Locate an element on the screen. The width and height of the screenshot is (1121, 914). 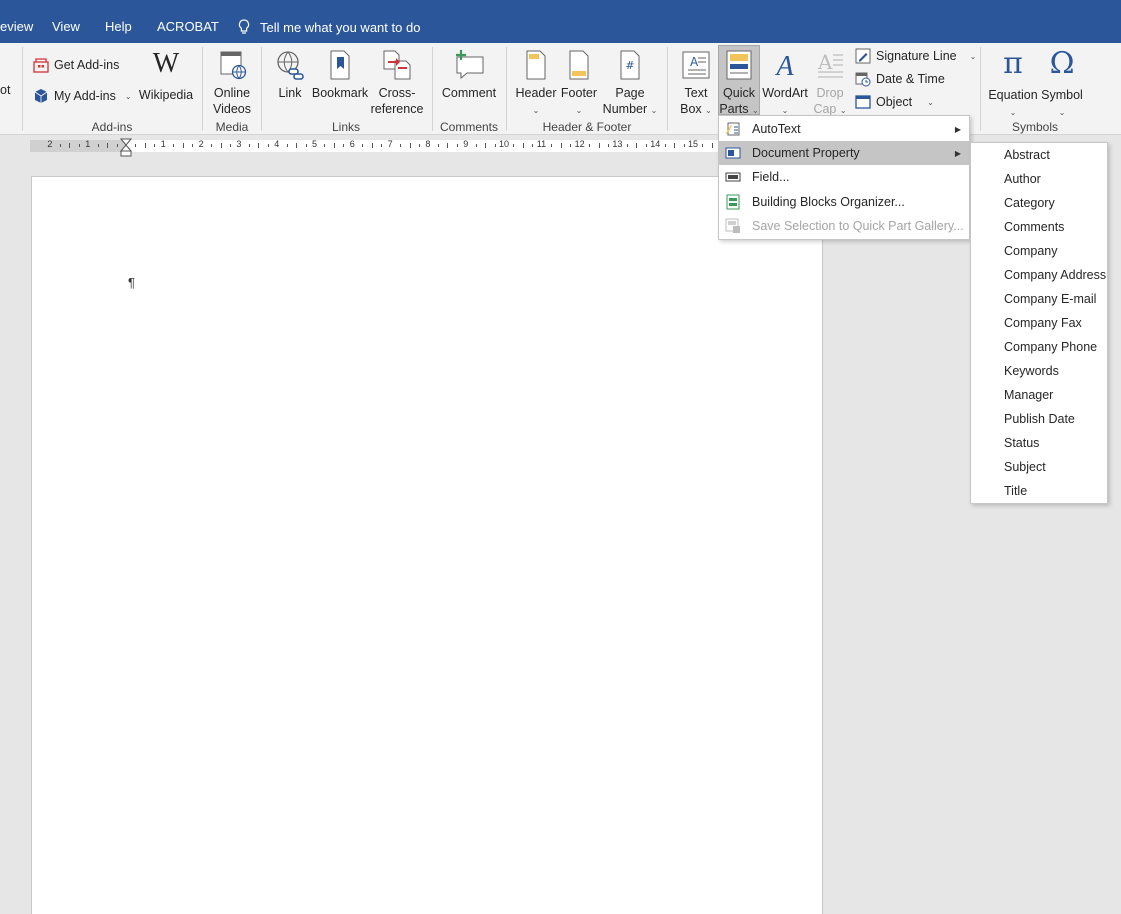
submenu-arrow-icon: ▶ is located at coordinates (957, 153).